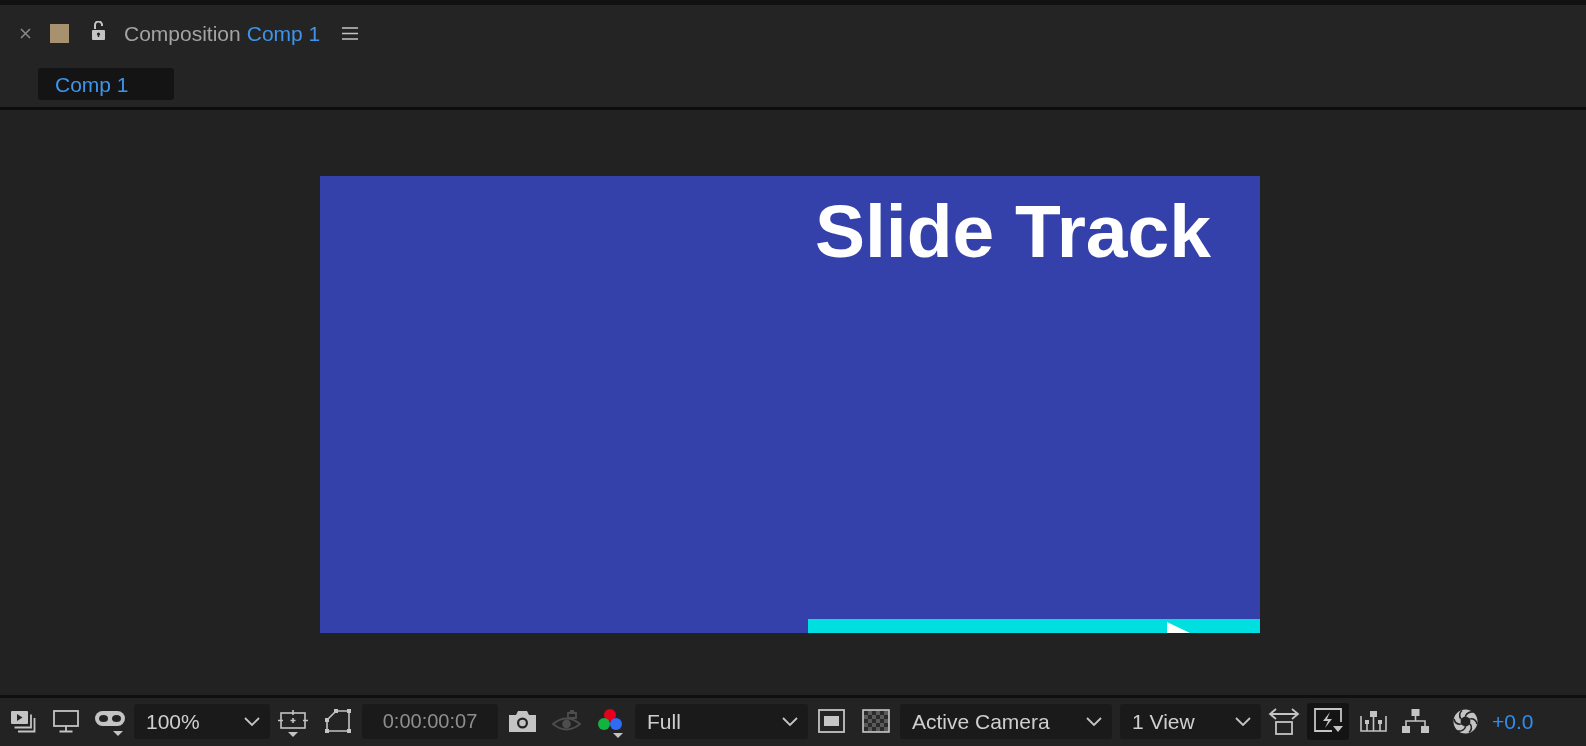  I want to click on composition-name: Comp 1, so click(283, 33).